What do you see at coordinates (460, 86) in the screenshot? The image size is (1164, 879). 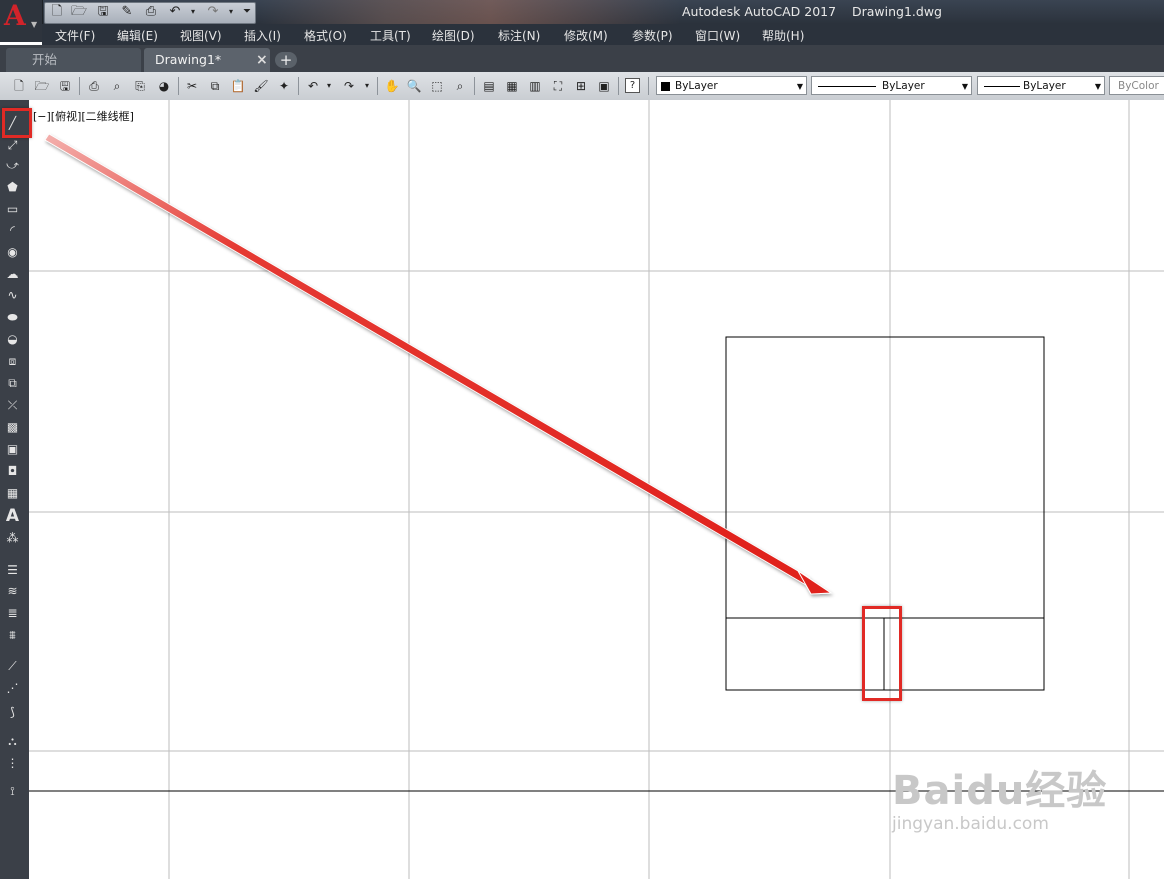 I see `zoom-previous-icon: ⌕` at bounding box center [460, 86].